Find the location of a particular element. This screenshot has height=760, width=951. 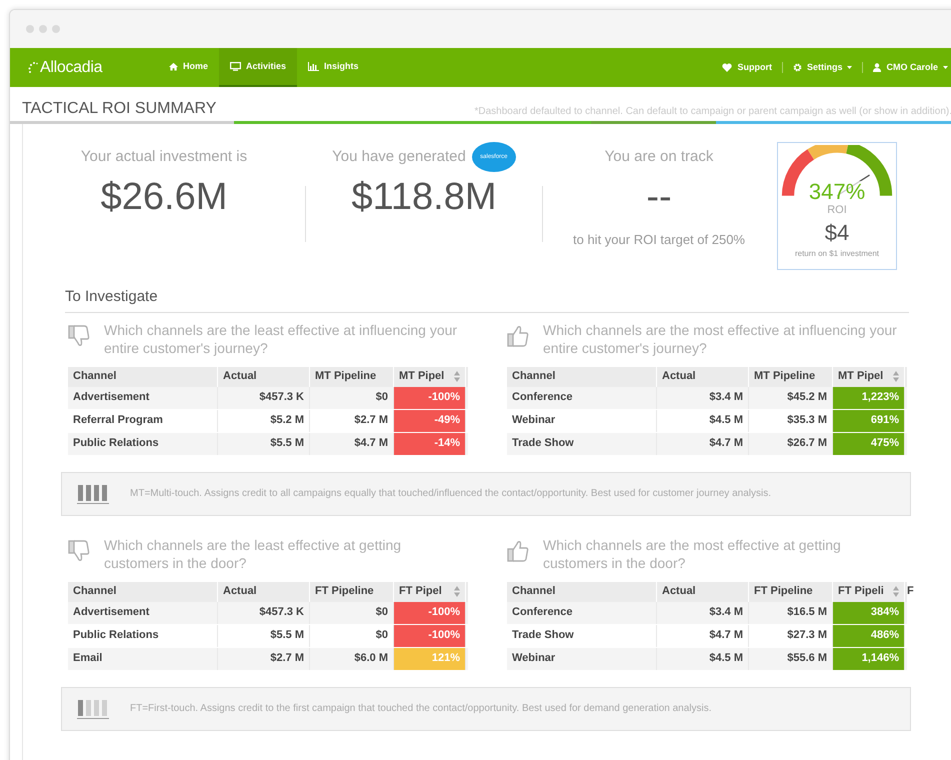

legend-text: MT=Multi-touch. Assigns credit to all campaigns equally that touched/influenced the contact/opportunity. Best used for customer journey analysis. is located at coordinates (450, 494).